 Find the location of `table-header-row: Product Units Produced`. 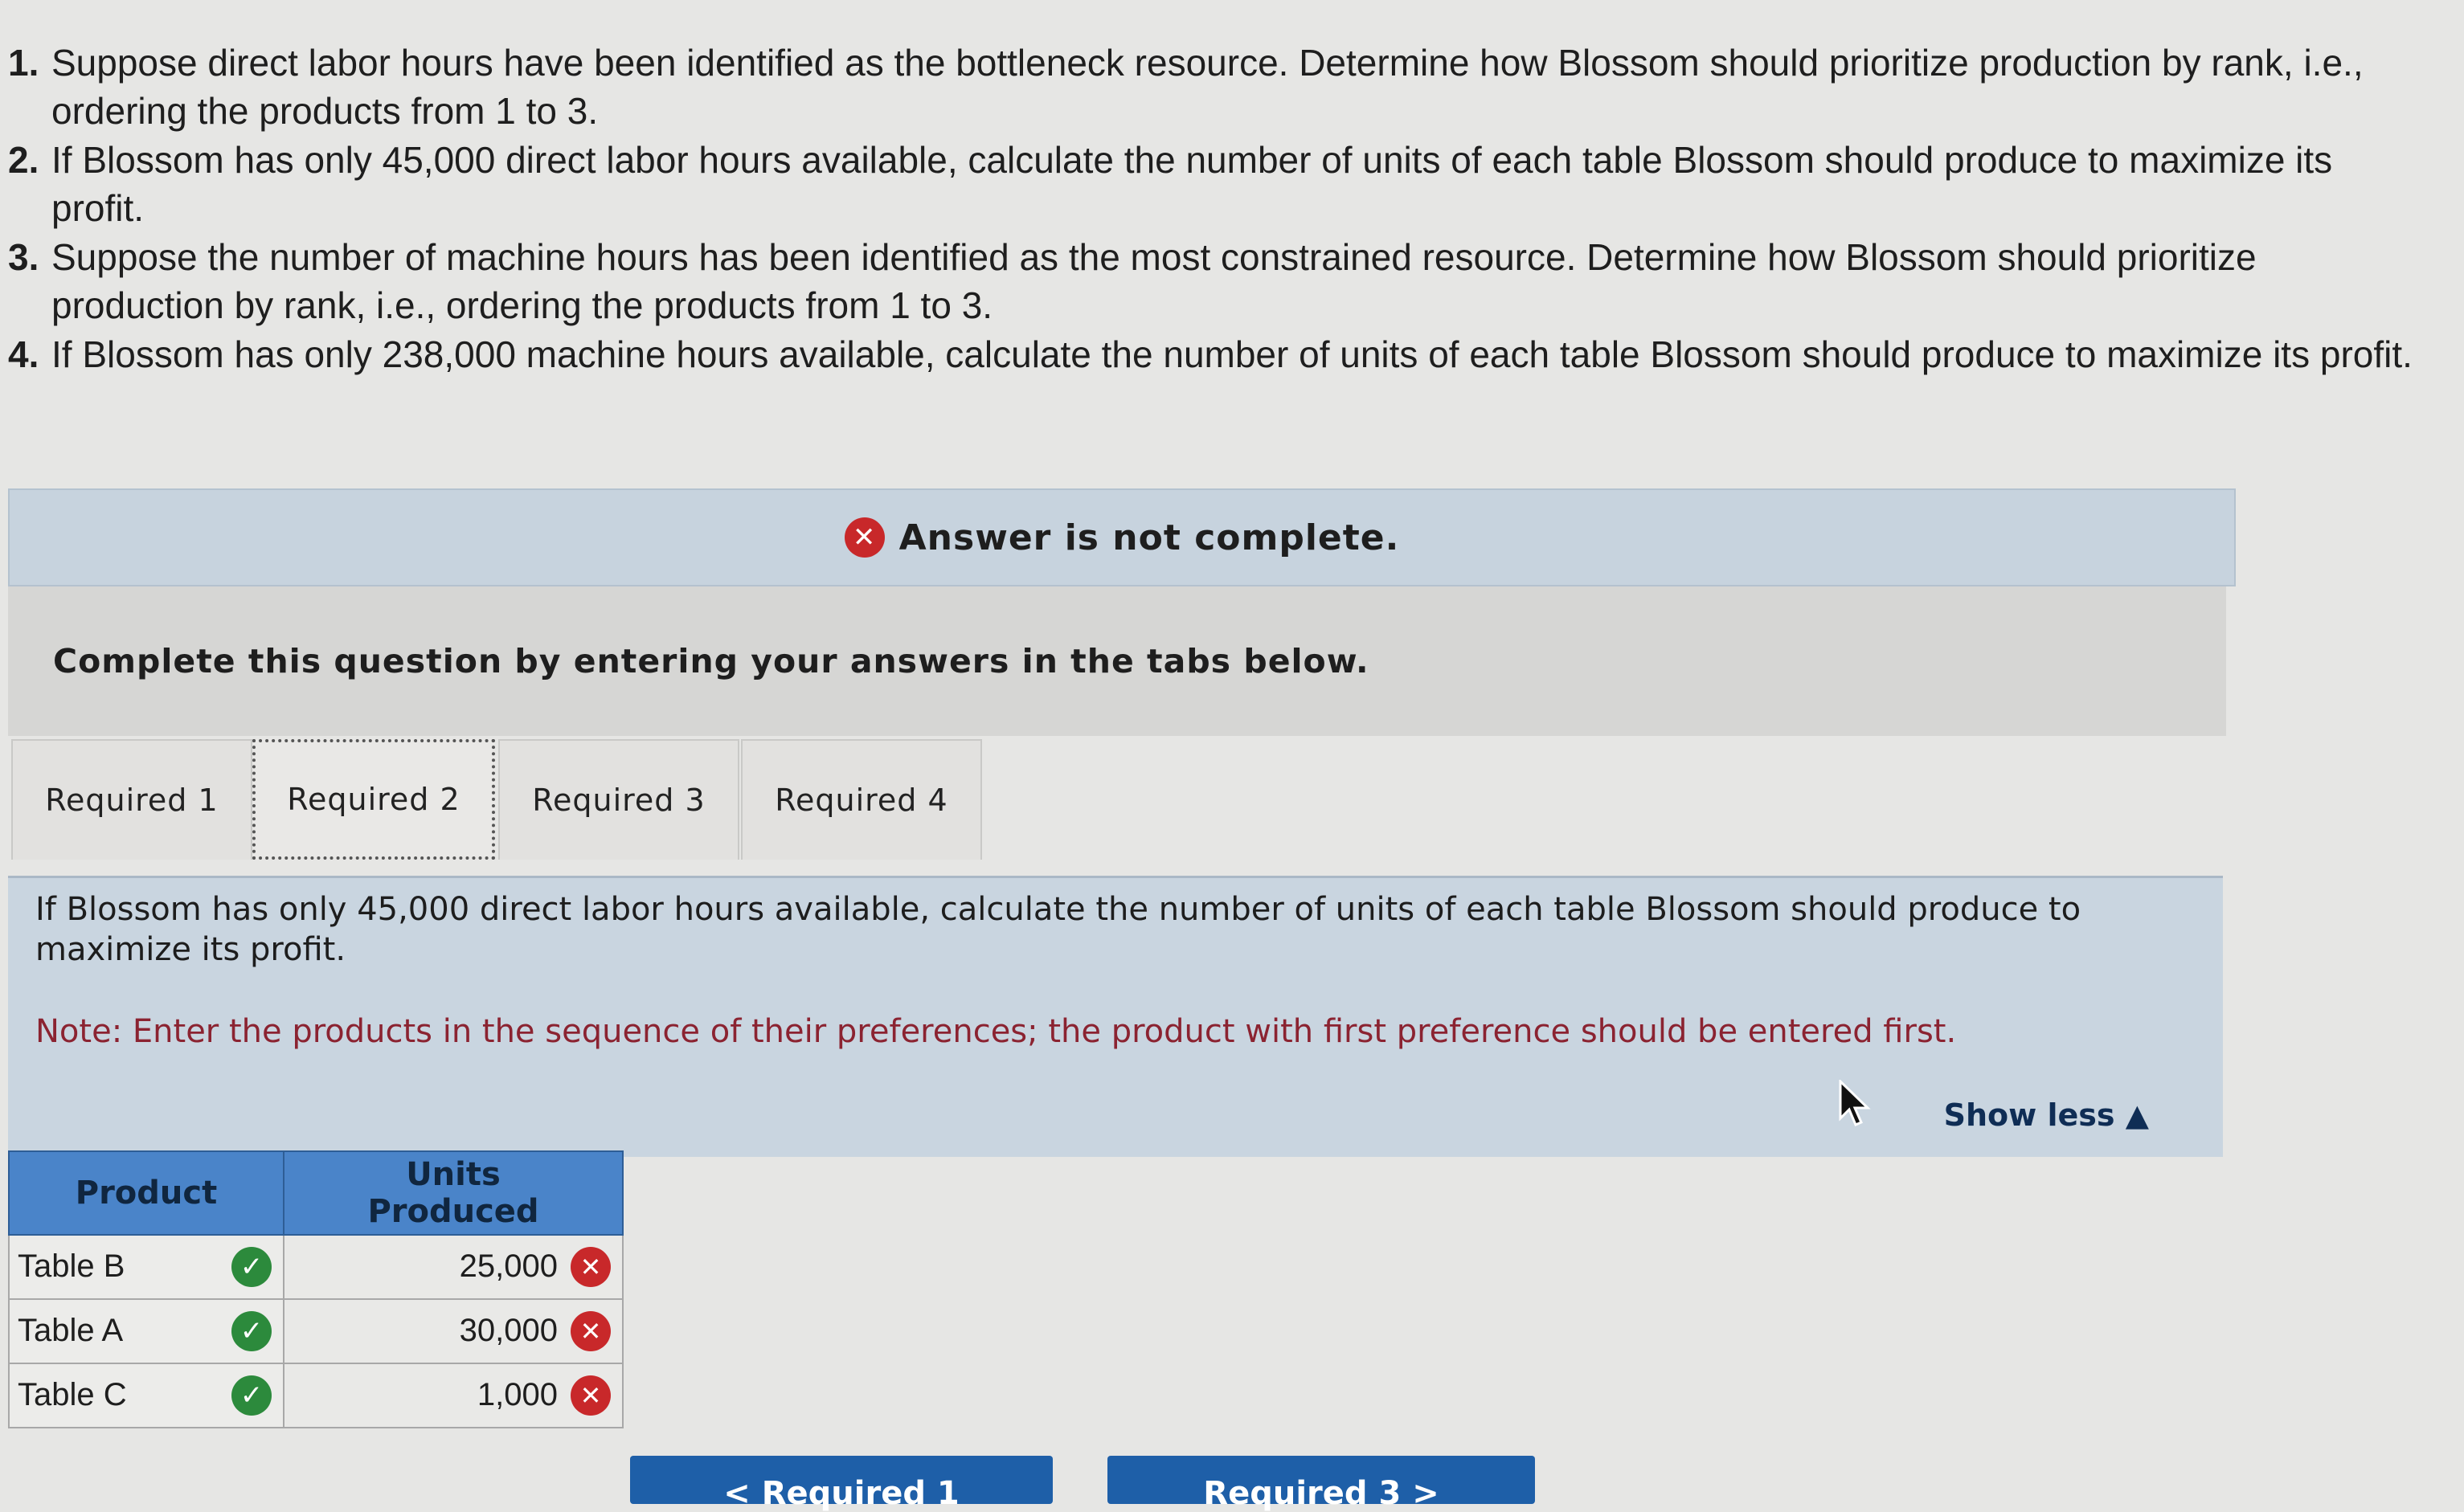

table-header-row: Product Units Produced is located at coordinates (316, 1193).